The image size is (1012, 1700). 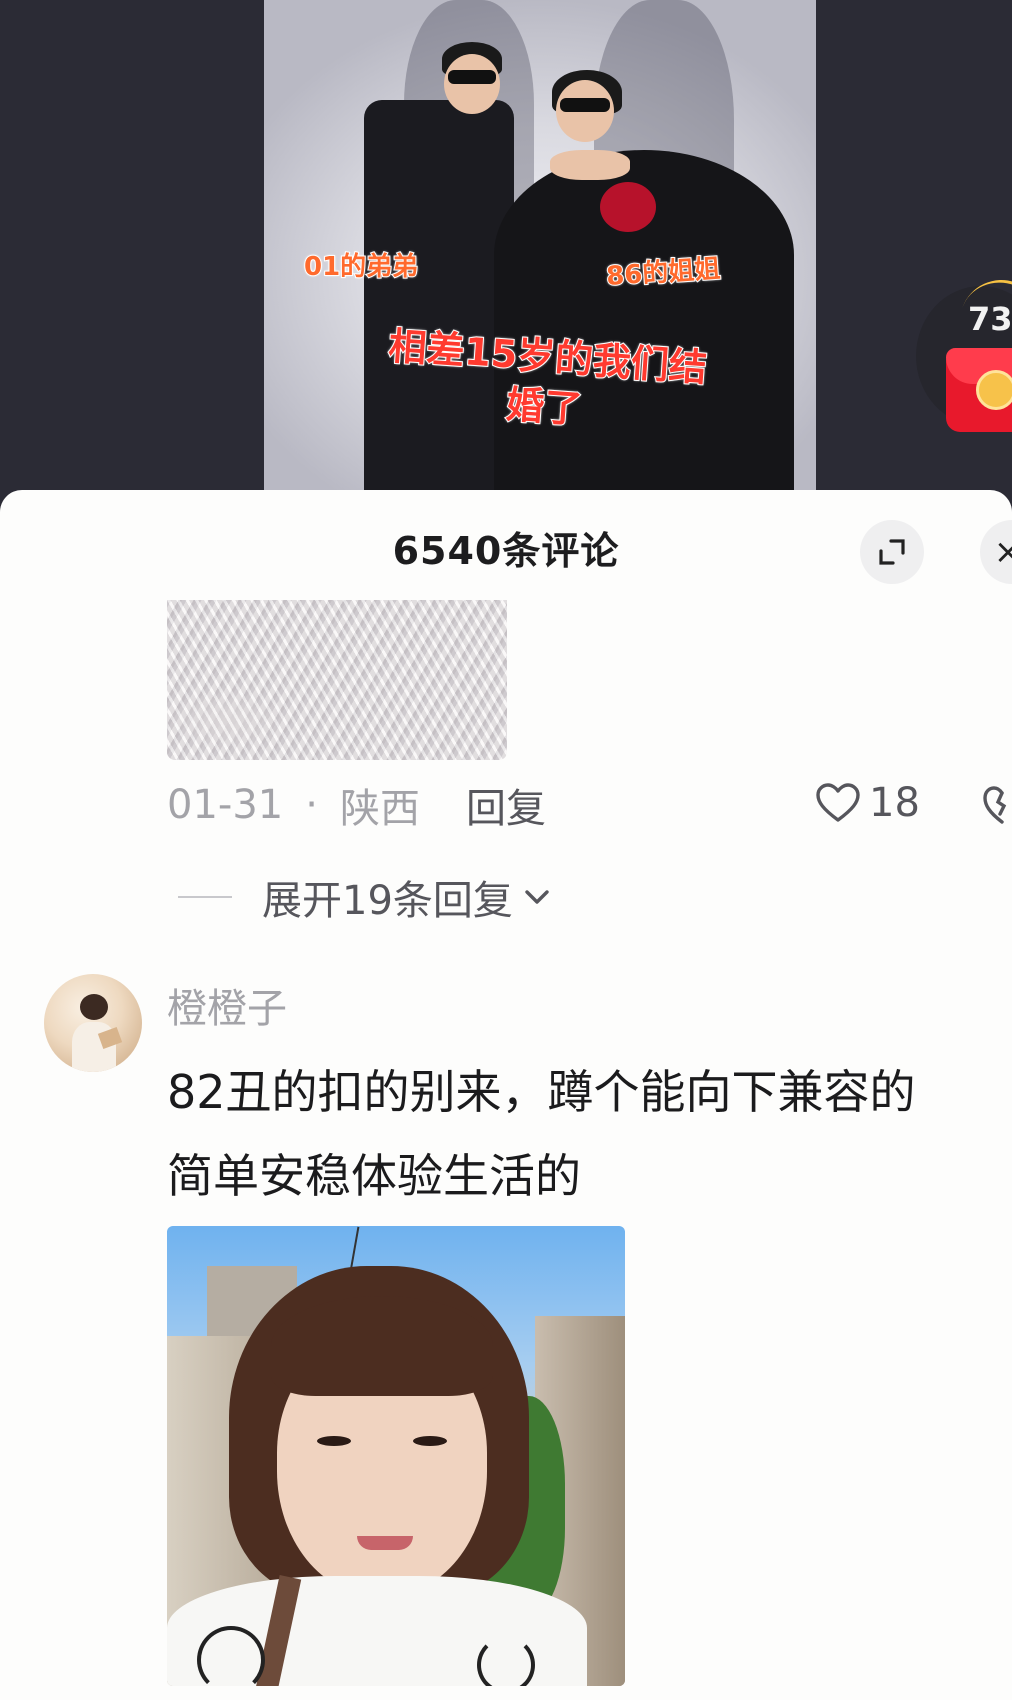 What do you see at coordinates (541, 1092) in the screenshot?
I see `comment-text-line1: 82丑的扣的别来，蹲个能向下兼容的` at bounding box center [541, 1092].